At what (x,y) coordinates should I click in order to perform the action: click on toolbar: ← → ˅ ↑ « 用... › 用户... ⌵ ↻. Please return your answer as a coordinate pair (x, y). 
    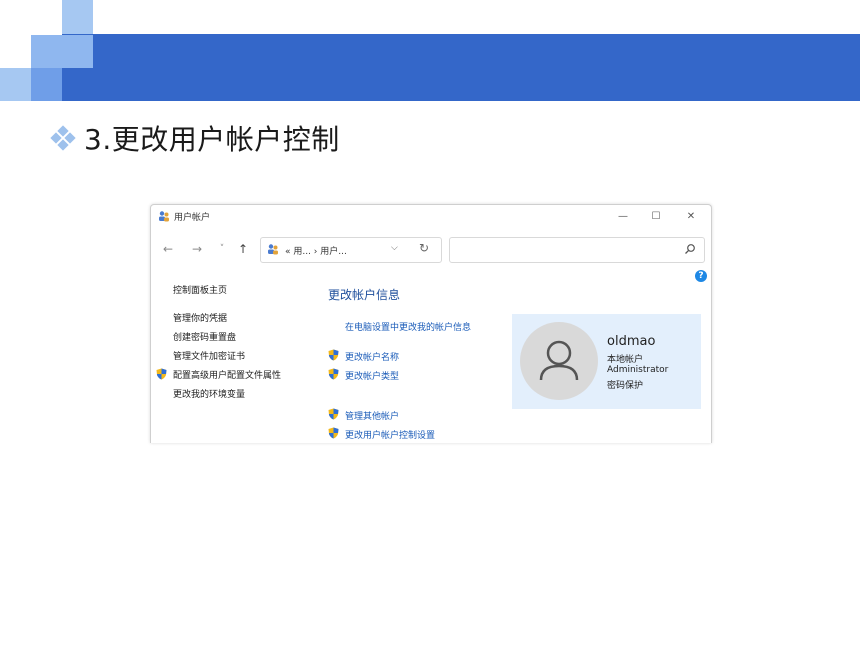
    Looking at the image, I should click on (431, 250).